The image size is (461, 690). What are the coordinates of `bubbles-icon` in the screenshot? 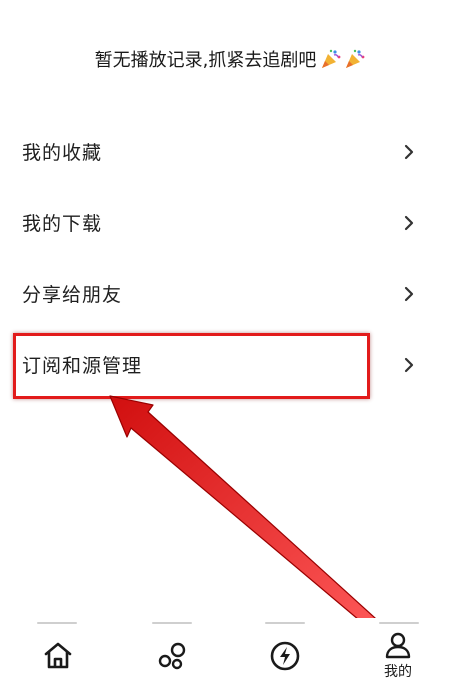 It's located at (172, 656).